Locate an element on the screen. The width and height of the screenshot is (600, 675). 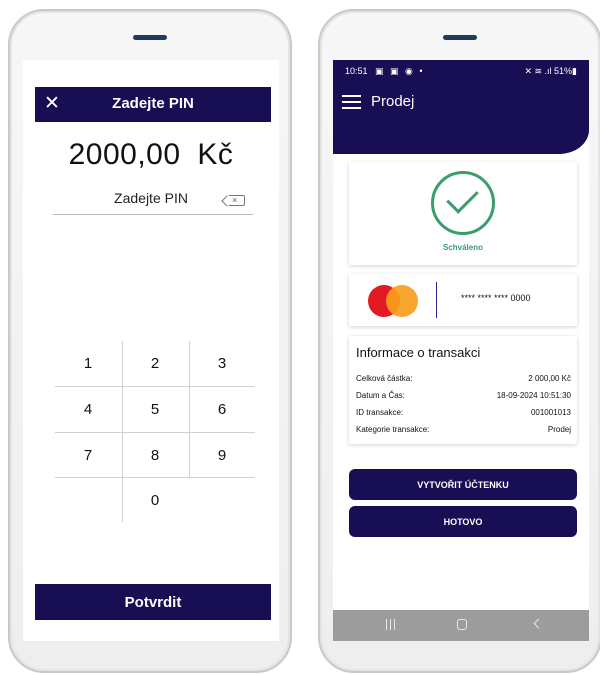
check-circle-icon is located at coordinates (463, 203).